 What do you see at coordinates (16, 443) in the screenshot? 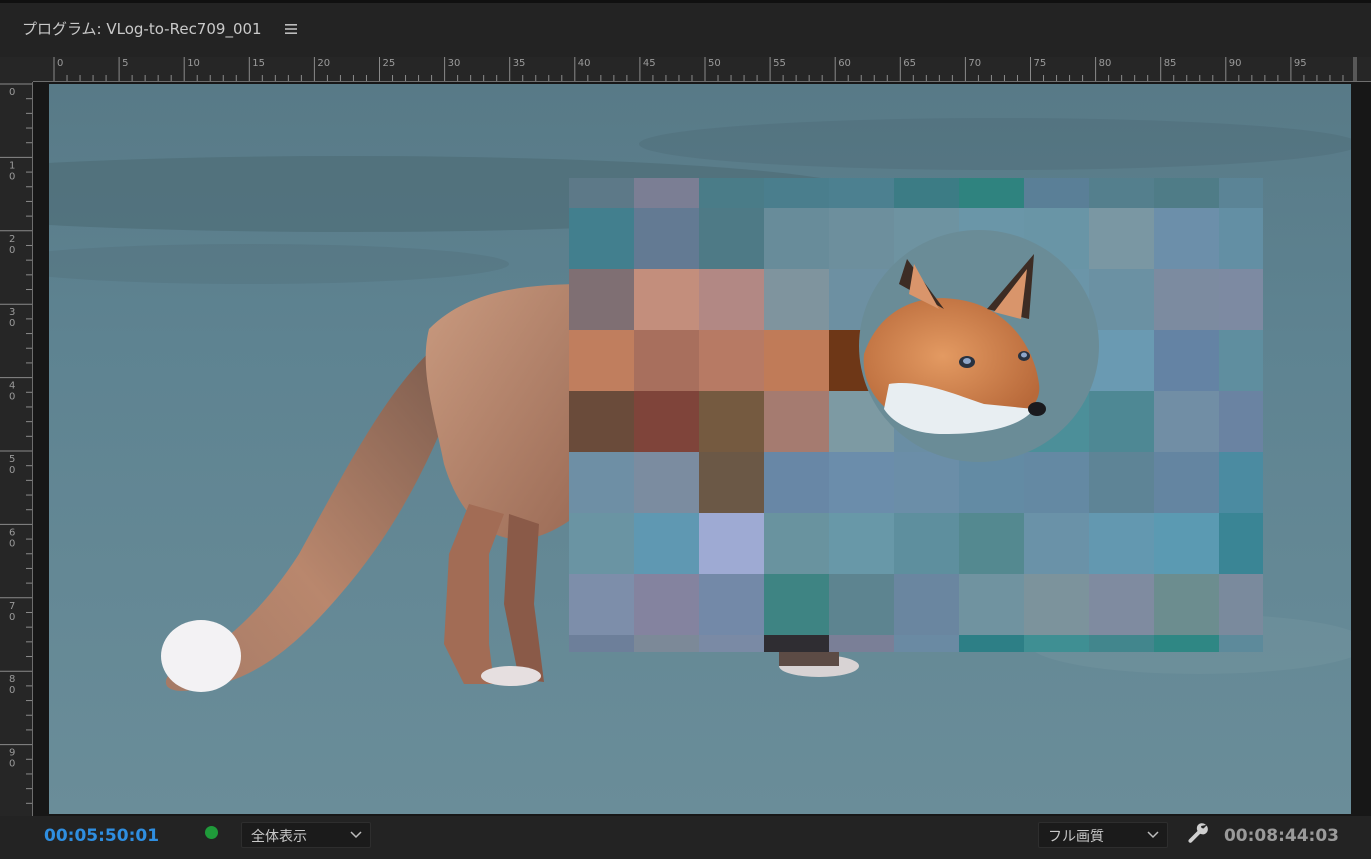
I see `vertical-ruler-ticks: 0102030405060708090` at bounding box center [16, 443].